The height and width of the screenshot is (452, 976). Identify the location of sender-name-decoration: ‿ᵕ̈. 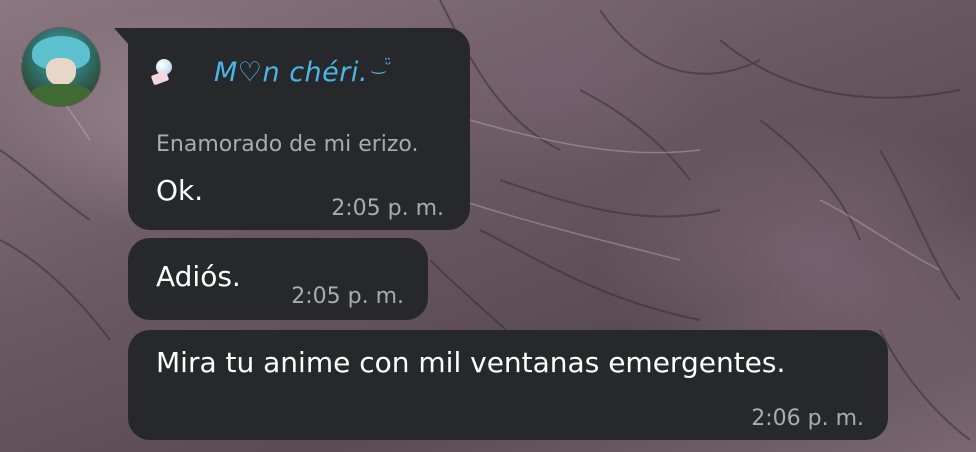
(381, 64).